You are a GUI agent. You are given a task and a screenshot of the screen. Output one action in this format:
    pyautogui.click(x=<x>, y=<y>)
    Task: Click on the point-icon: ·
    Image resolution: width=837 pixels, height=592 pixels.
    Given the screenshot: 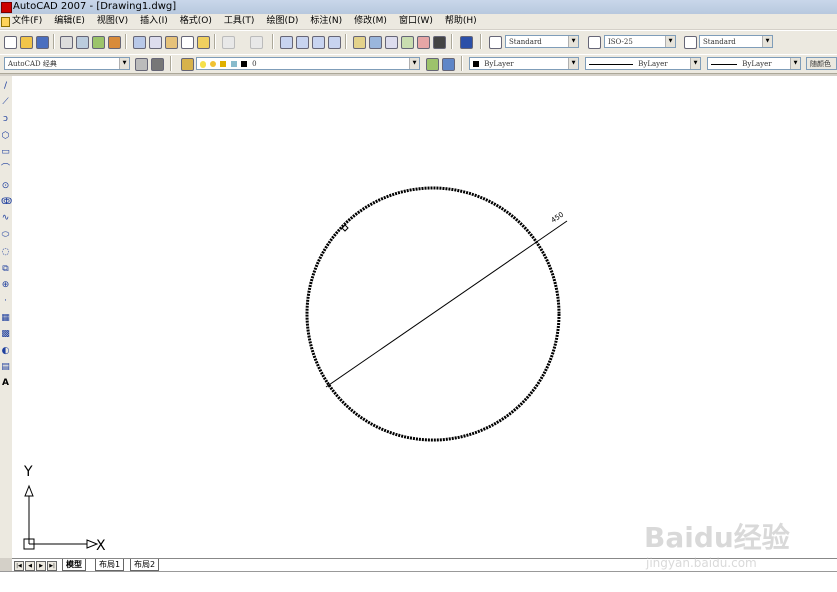 What is the action you would take?
    pyautogui.click(x=5, y=301)
    